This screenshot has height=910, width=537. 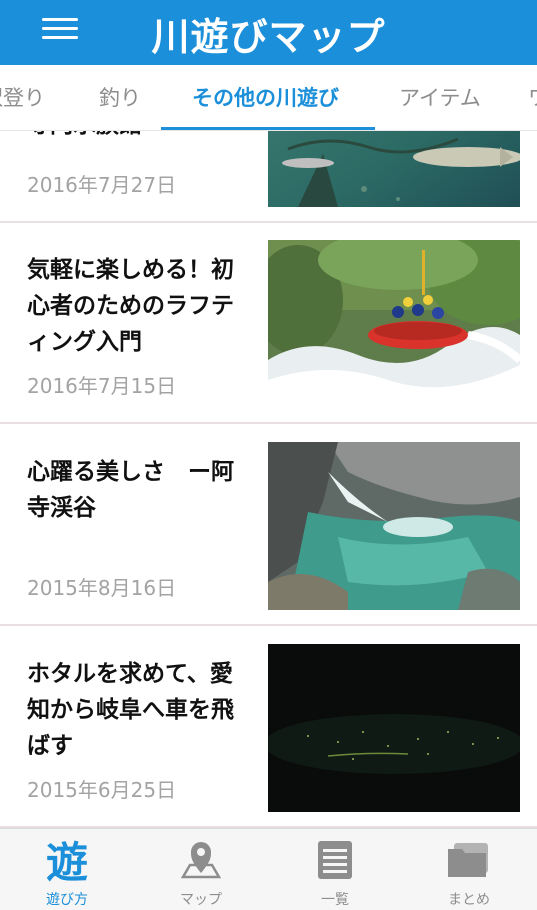 What do you see at coordinates (532, 97) in the screenshot?
I see `tab-partial: ワ` at bounding box center [532, 97].